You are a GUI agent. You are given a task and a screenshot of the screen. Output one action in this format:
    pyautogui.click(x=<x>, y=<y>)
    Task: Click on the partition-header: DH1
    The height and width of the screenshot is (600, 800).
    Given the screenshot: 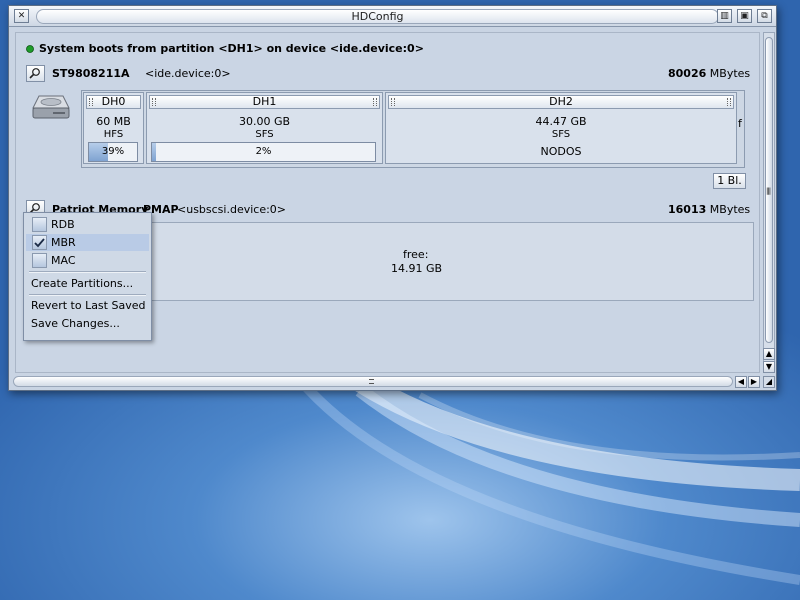 What is the action you would take?
    pyautogui.click(x=264, y=102)
    